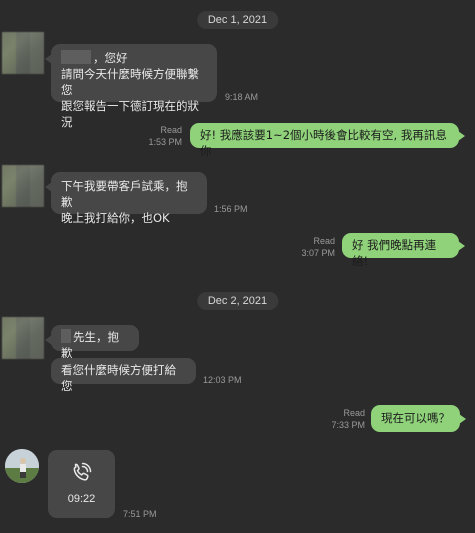 Image resolution: width=475 pixels, height=533 pixels. What do you see at coordinates (124, 194) in the screenshot?
I see `message-line: 下午我要帶客戶試乘，抱歉` at bounding box center [124, 194].